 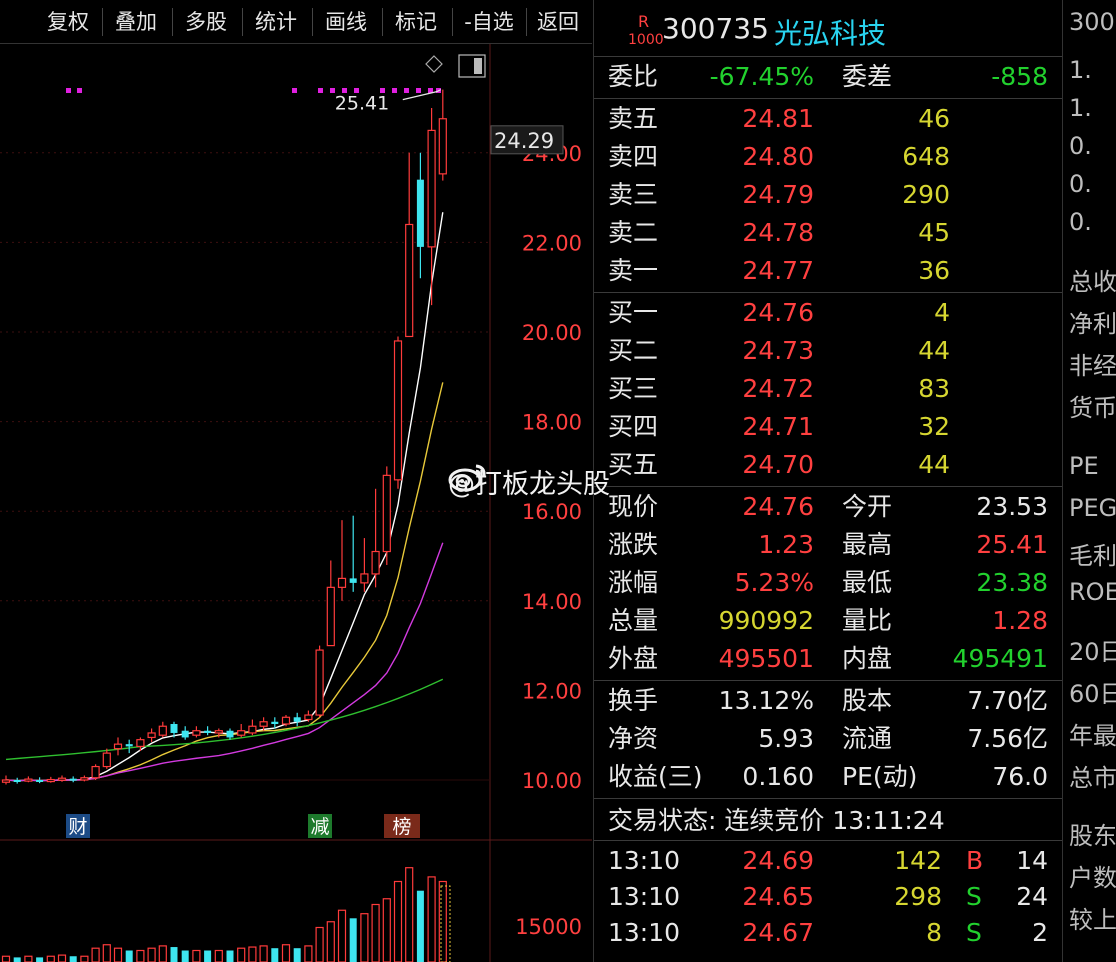 What do you see at coordinates (489, 22) in the screenshot?
I see `toolbar-button-remove-watchlist: -自选` at bounding box center [489, 22].